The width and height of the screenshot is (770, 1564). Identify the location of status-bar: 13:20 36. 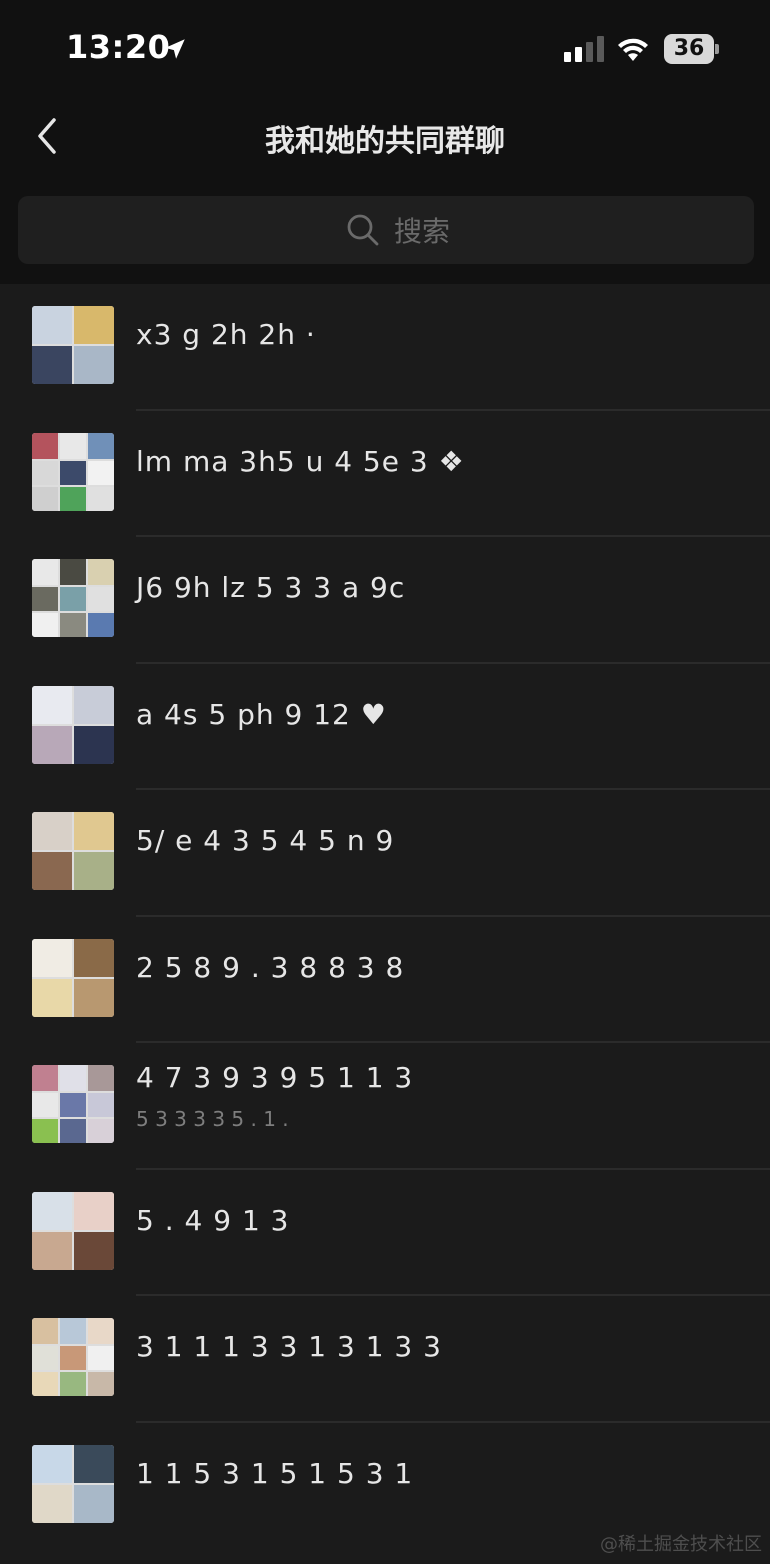
(385, 50).